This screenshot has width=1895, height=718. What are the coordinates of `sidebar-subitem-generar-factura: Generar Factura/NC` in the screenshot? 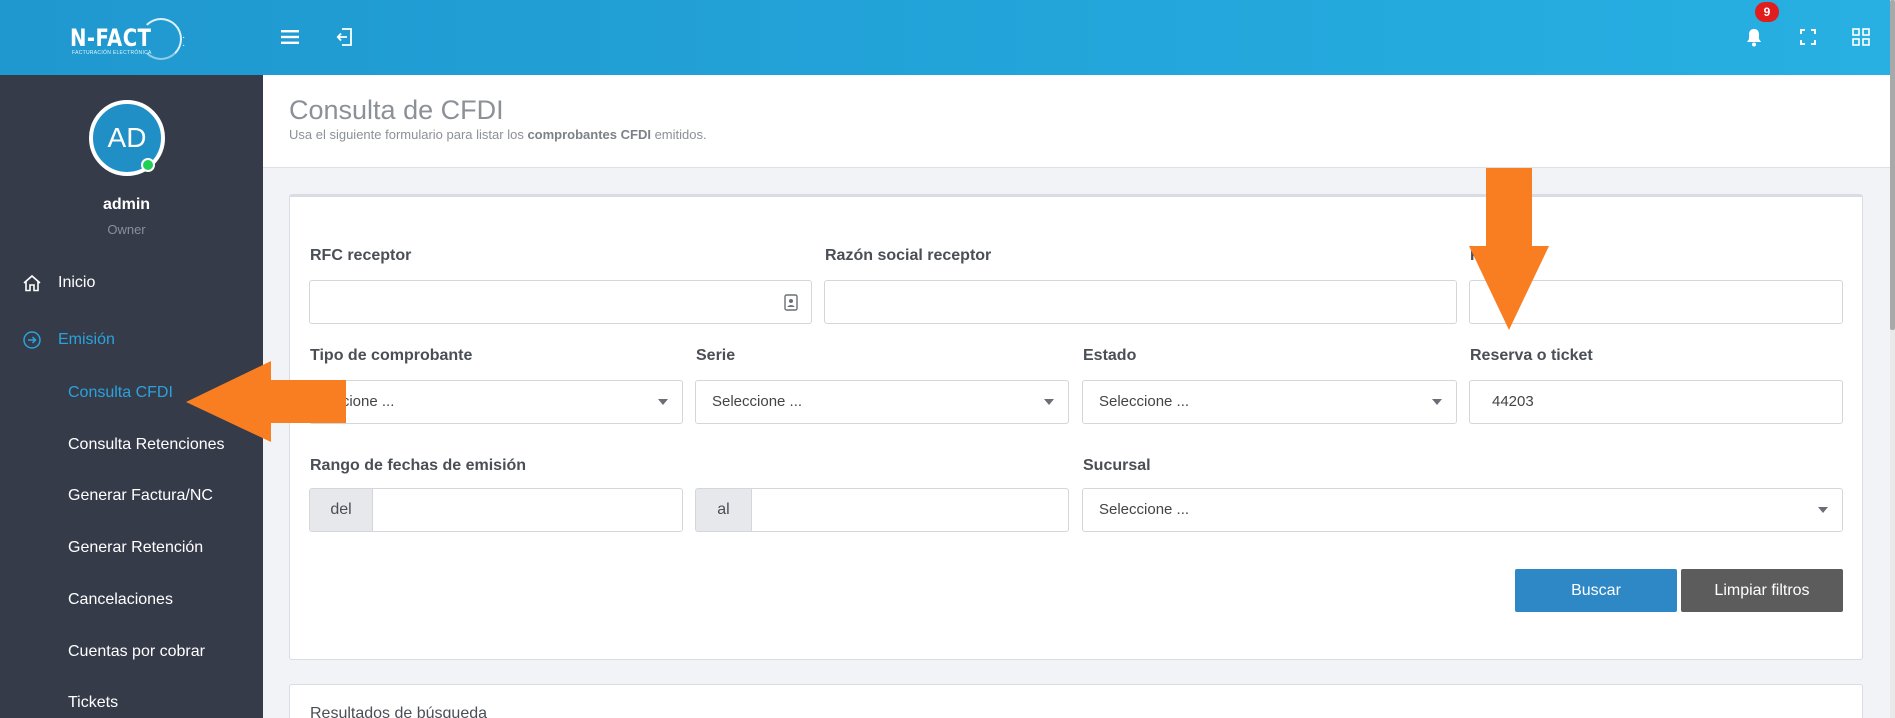 It's located at (140, 496).